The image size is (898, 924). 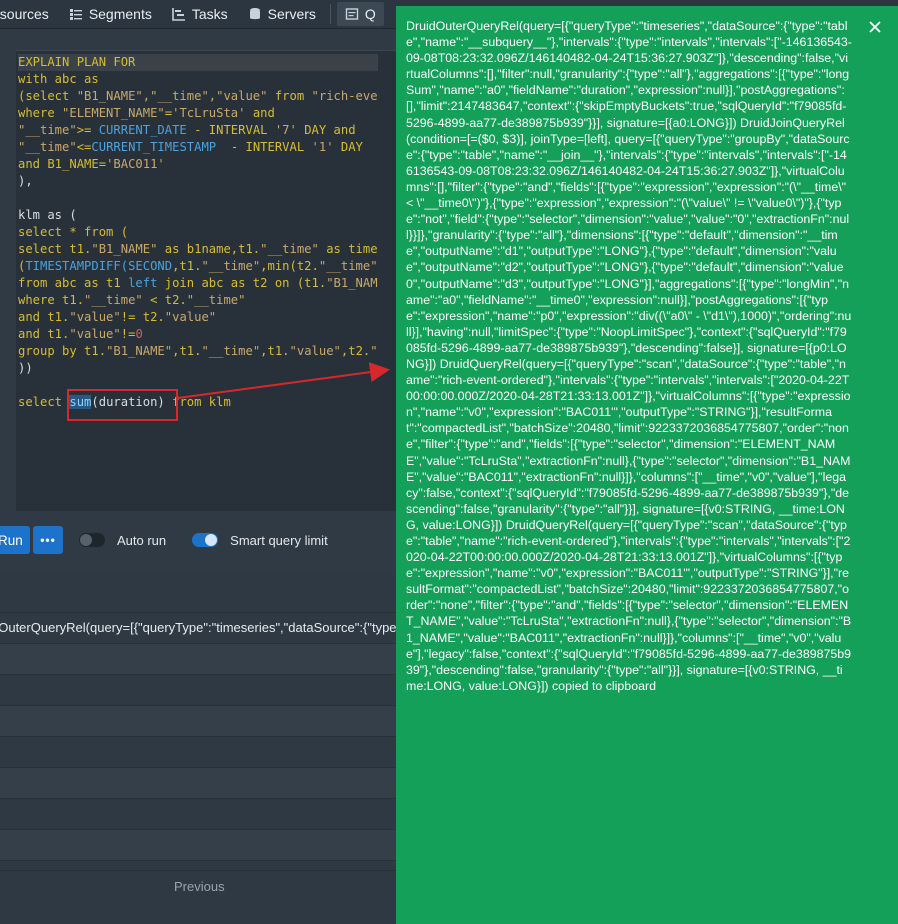 I want to click on nav-datasources-label: asources, so click(x=24, y=14).